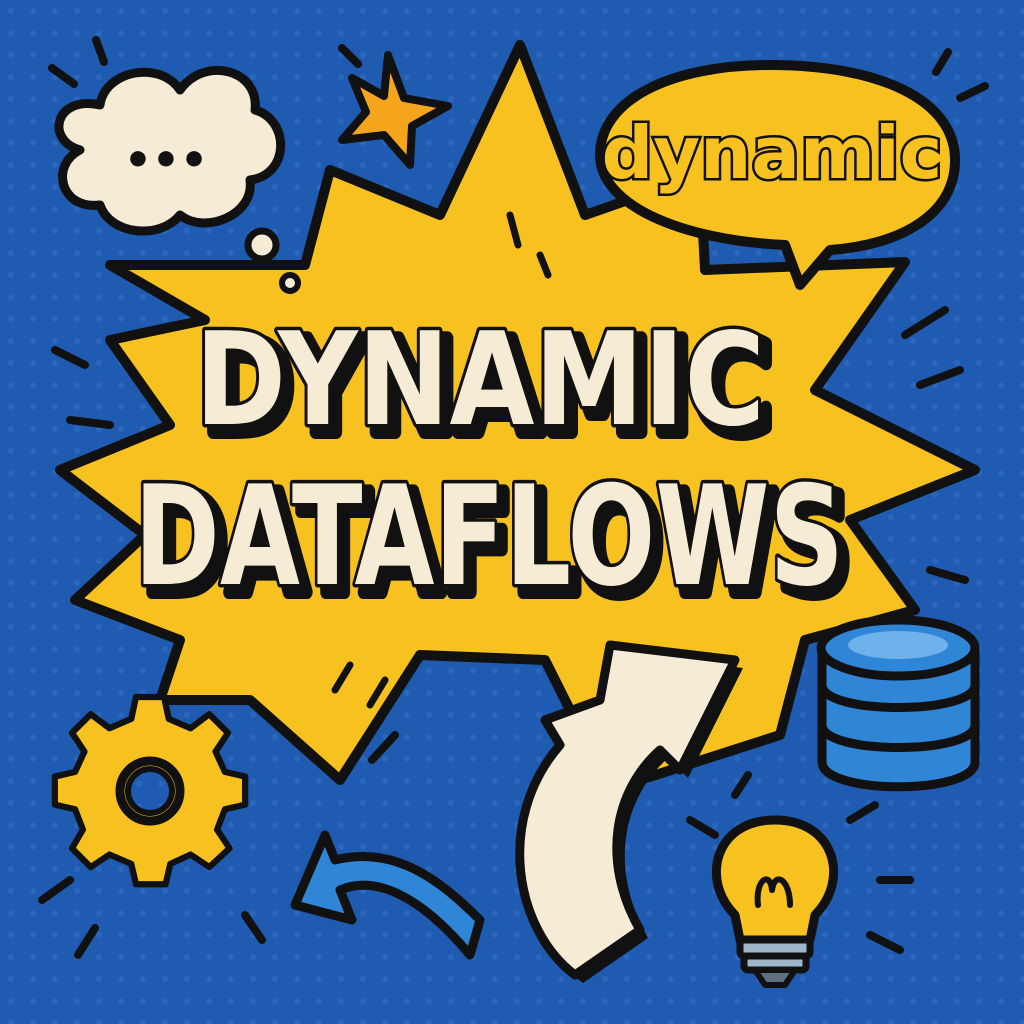 This screenshot has height=1024, width=1024. What do you see at coordinates (480, 380) in the screenshot?
I see `title-line-1: DYNAMIC` at bounding box center [480, 380].